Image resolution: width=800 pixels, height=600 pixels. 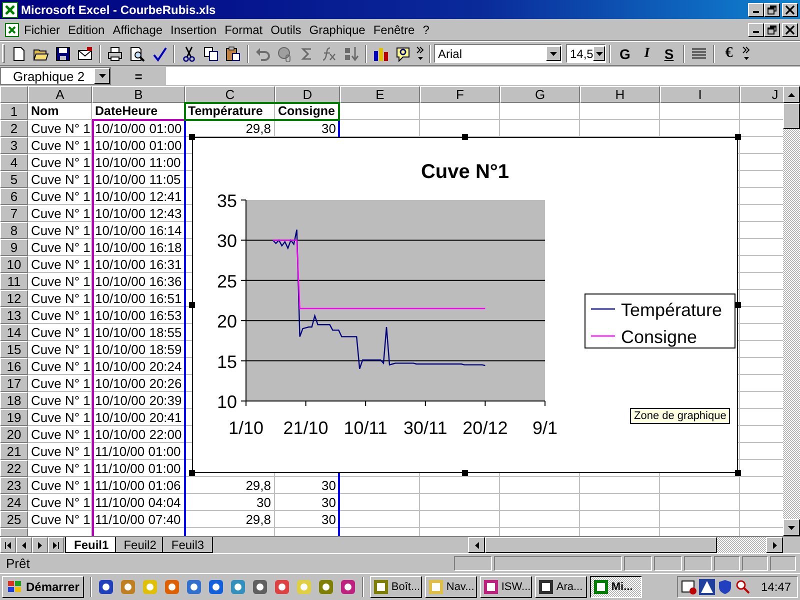 I want to click on column-header: D, so click(x=307, y=94).